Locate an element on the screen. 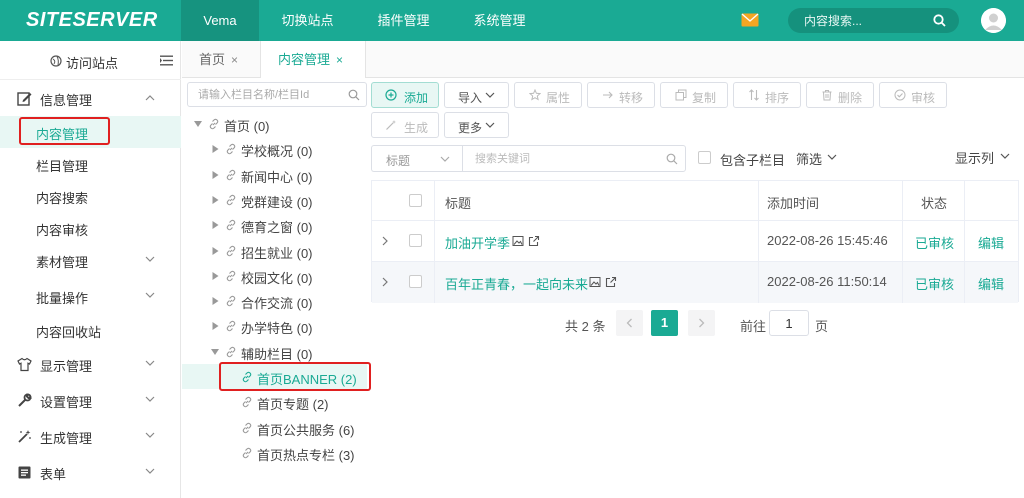 This screenshot has height=498, width=1024. next-page-button is located at coordinates (701, 323).